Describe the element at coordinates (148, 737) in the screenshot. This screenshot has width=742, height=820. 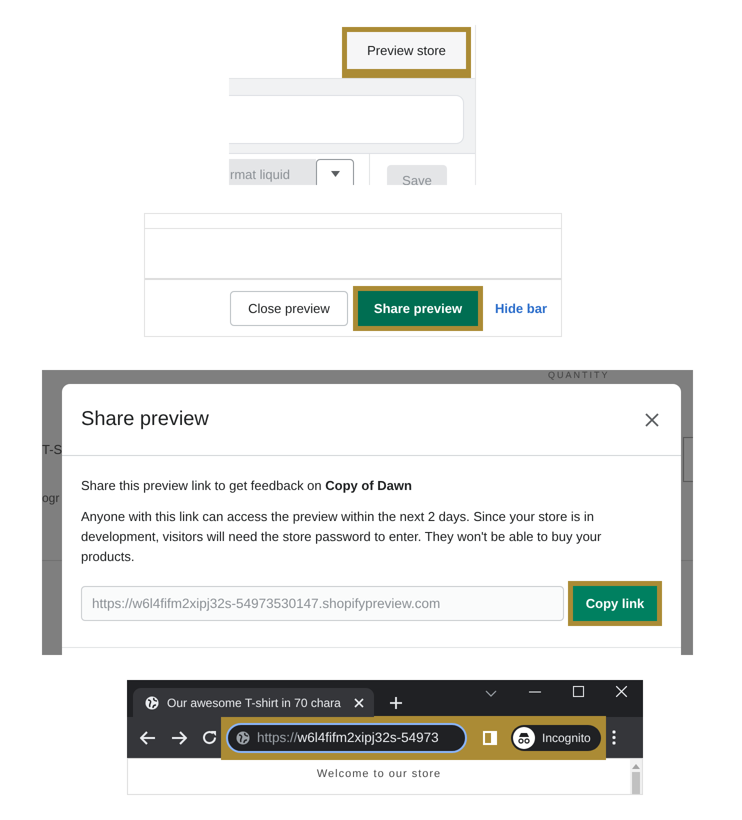
I see `back-icon` at that location.